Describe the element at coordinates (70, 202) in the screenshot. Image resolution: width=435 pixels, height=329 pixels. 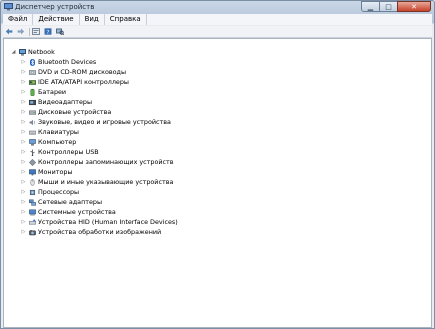
I see `tree-category-label: Сетевые адаптеры` at that location.